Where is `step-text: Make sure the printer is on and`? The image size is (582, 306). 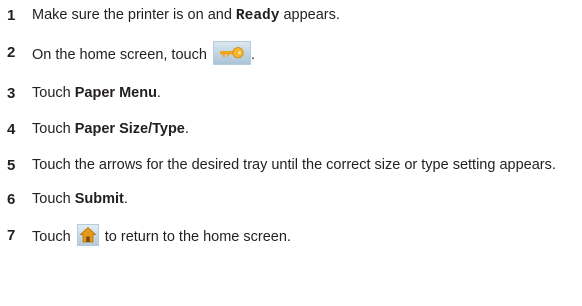 step-text: Make sure the printer is on and is located at coordinates (134, 15).